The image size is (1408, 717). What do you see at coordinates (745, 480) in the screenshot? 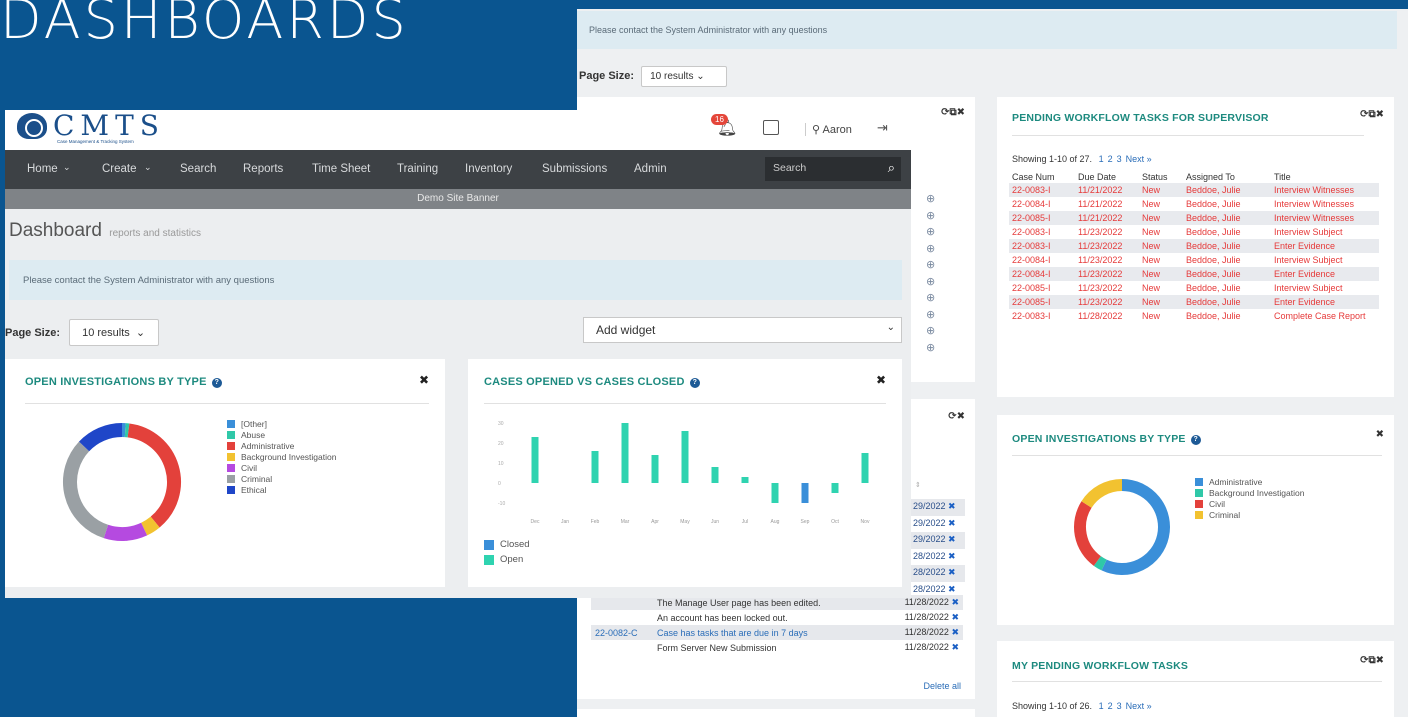
I see `bar-open-jul` at bounding box center [745, 480].